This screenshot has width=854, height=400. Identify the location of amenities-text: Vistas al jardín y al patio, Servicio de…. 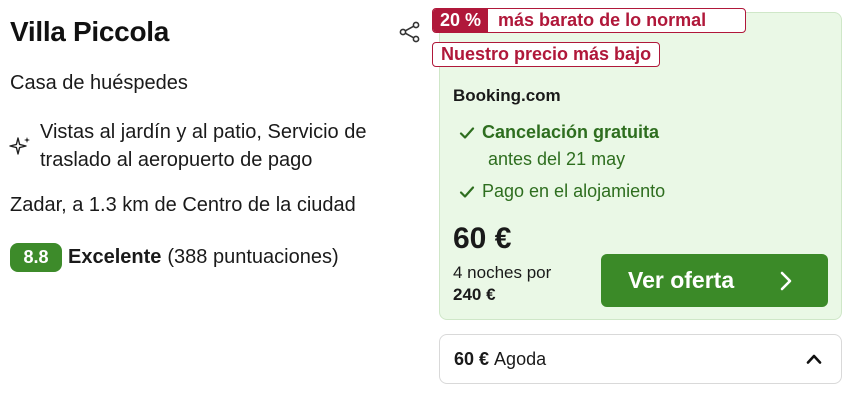
(203, 146).